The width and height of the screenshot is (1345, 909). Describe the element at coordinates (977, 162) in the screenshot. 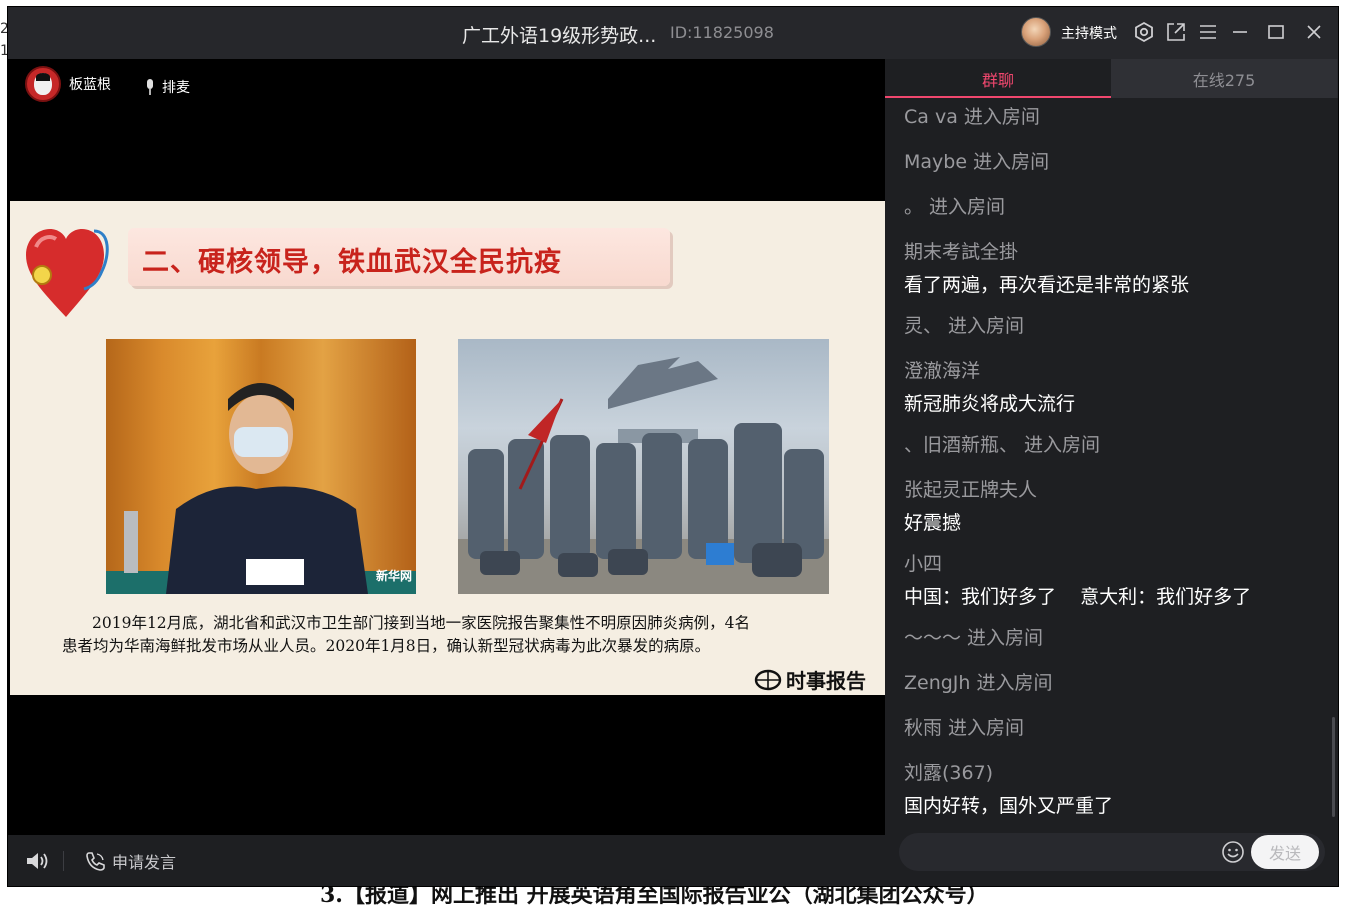

I see `chat-message-user: Maybe 进入房间` at that location.